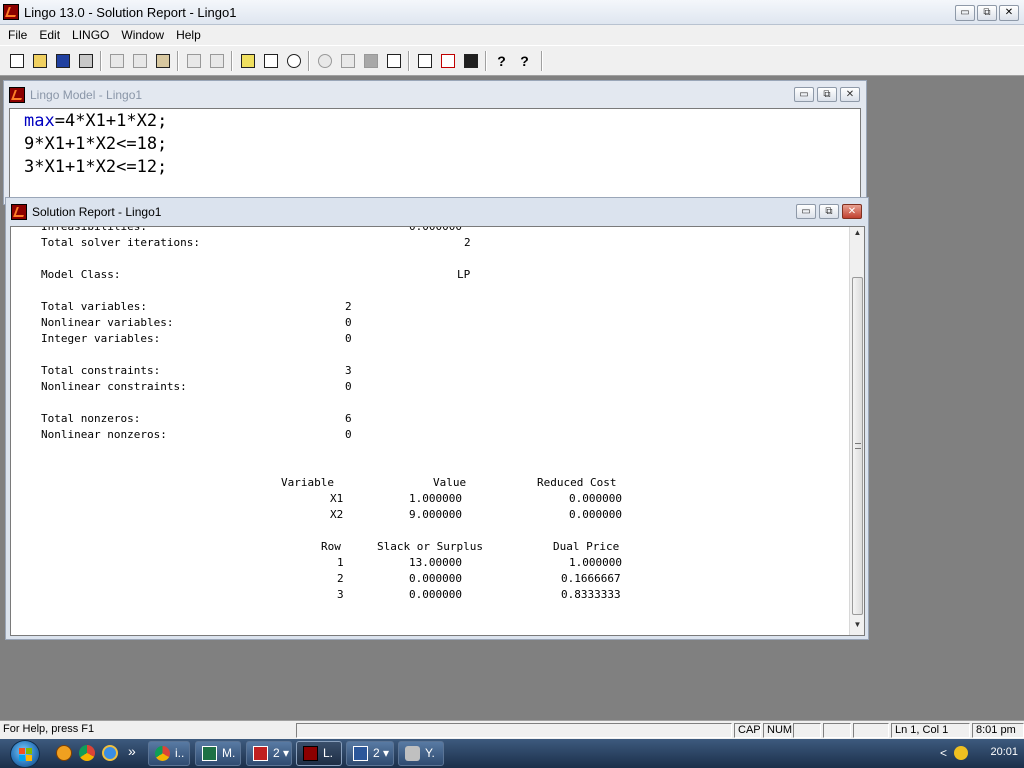 The height and width of the screenshot is (768, 1024). Describe the element at coordinates (857, 626) in the screenshot. I see `scroll-down-arrow-icon: ▼` at that location.